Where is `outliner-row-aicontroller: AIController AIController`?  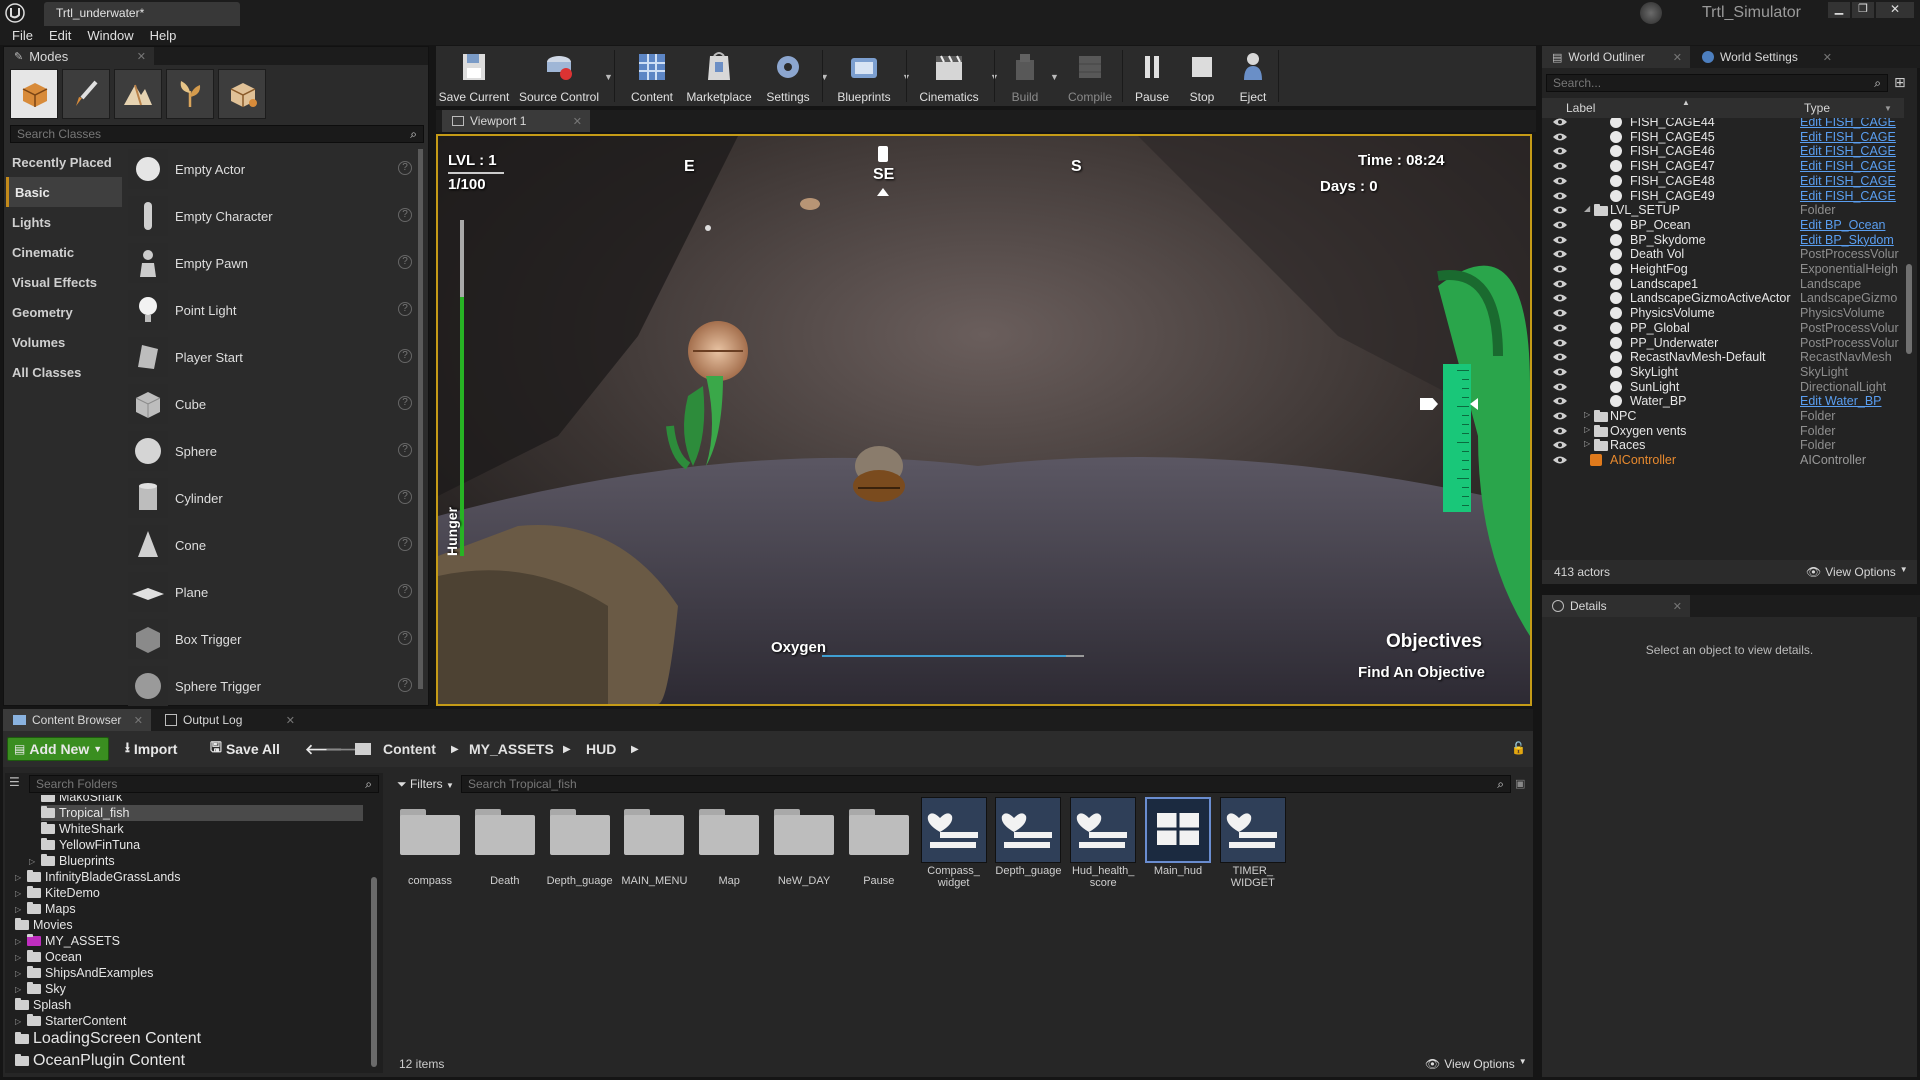 outliner-row-aicontroller: AIController AIController is located at coordinates (1722, 461).